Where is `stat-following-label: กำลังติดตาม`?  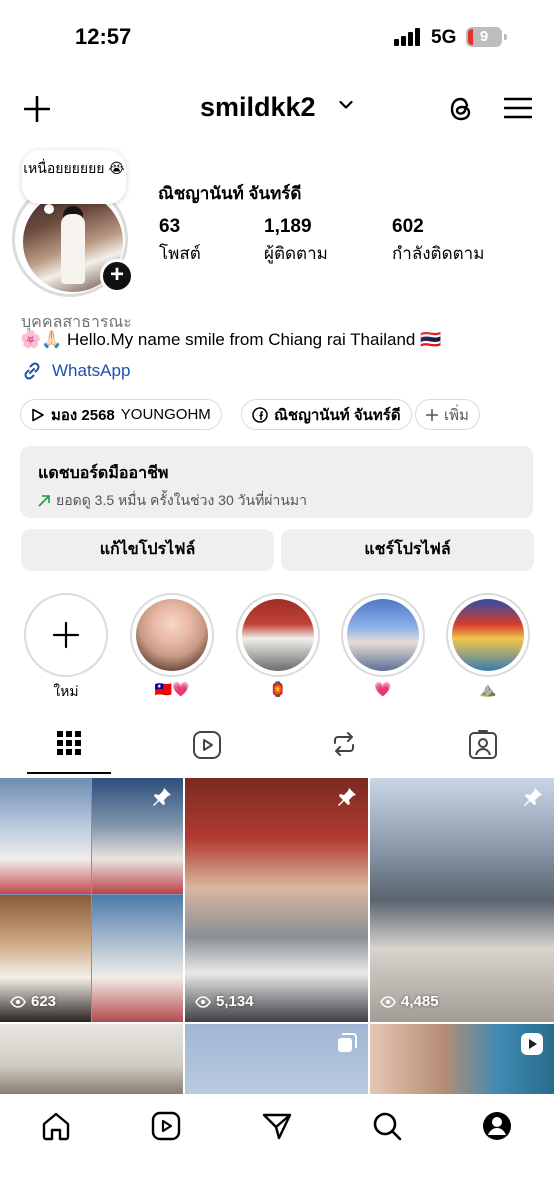 stat-following-label: กำลังติดตาม is located at coordinates (438, 253).